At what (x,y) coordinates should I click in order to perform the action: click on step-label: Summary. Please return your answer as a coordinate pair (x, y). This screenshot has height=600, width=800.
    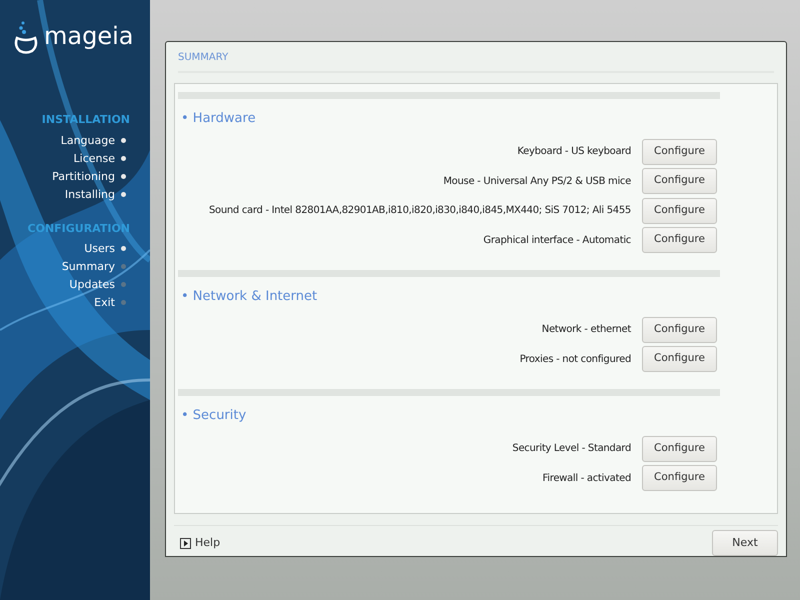
    Looking at the image, I should click on (88, 266).